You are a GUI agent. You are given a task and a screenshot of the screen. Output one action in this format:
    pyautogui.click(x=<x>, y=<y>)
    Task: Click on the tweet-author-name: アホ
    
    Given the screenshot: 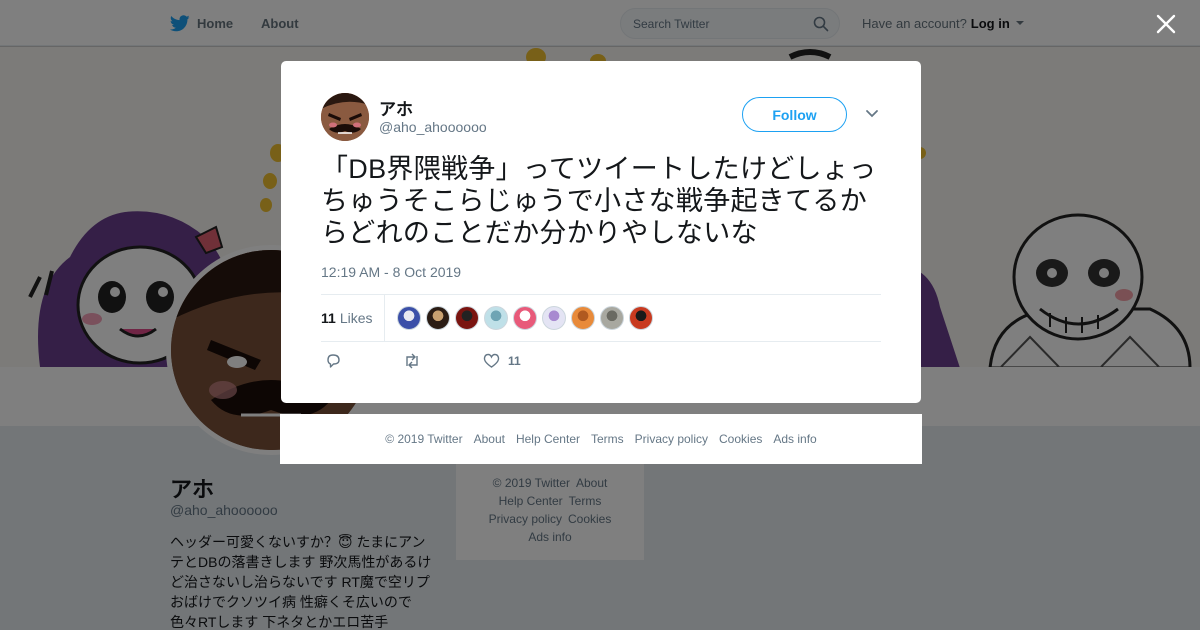 What is the action you would take?
    pyautogui.click(x=396, y=107)
    